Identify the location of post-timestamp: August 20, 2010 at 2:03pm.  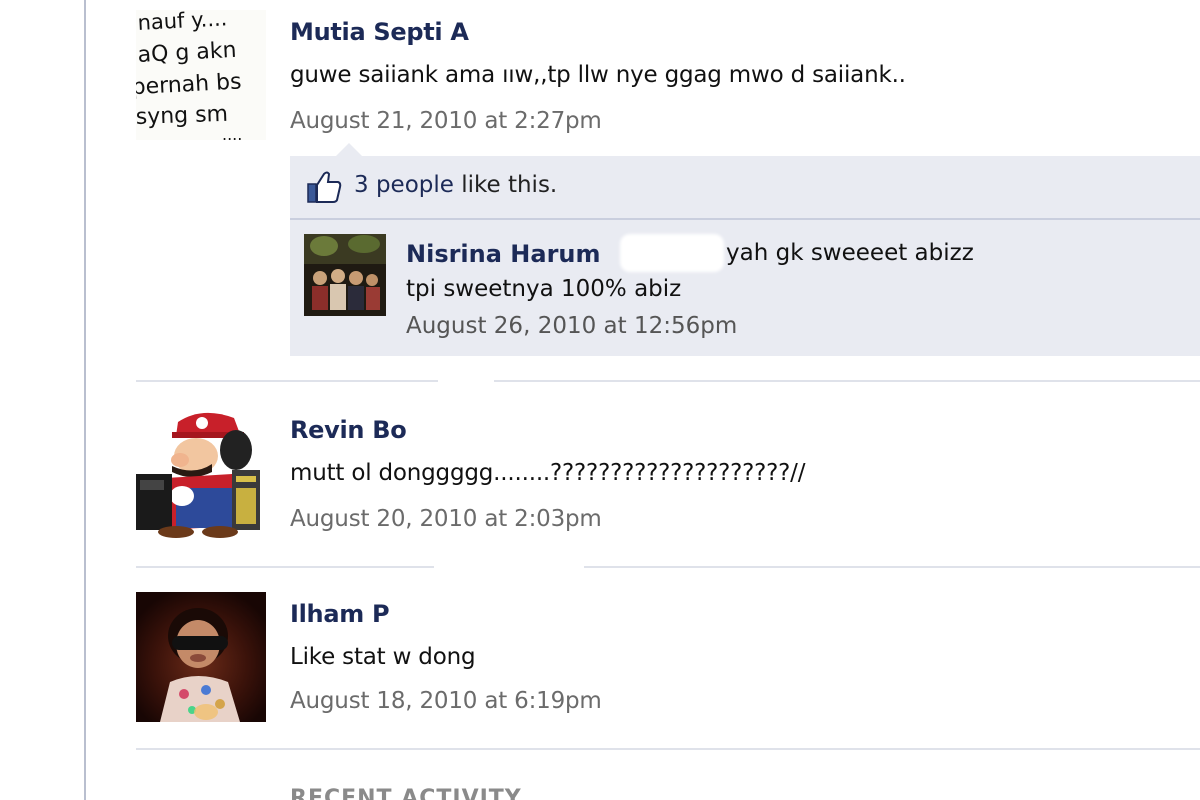
(446, 519).